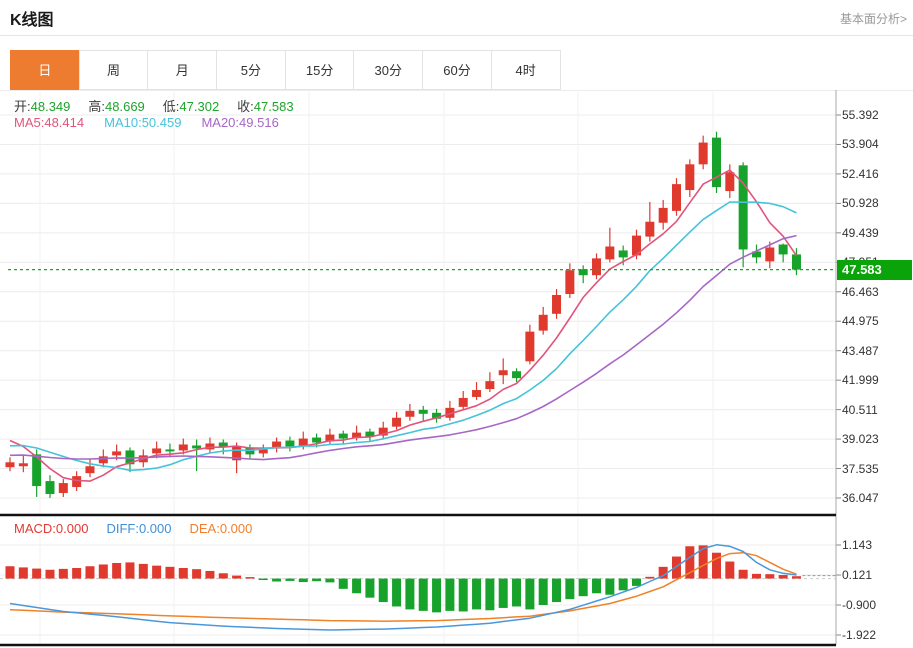 The image size is (913, 648). I want to click on y-axis-label: -0.900, so click(859, 605).